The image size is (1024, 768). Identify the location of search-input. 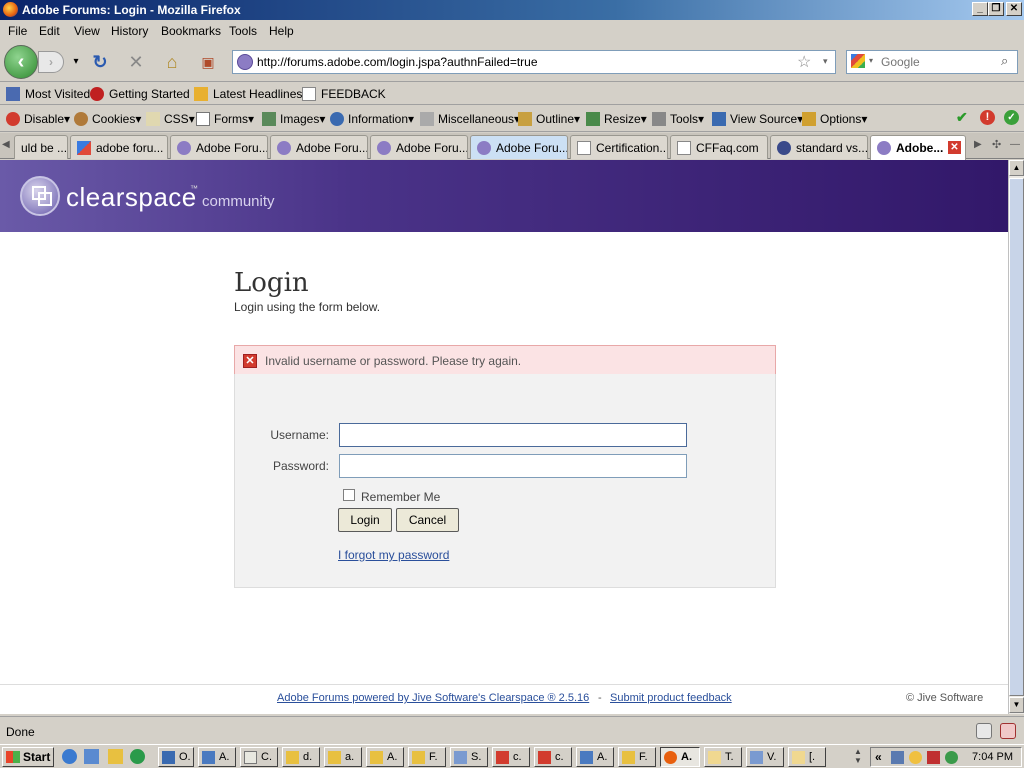
(939, 62).